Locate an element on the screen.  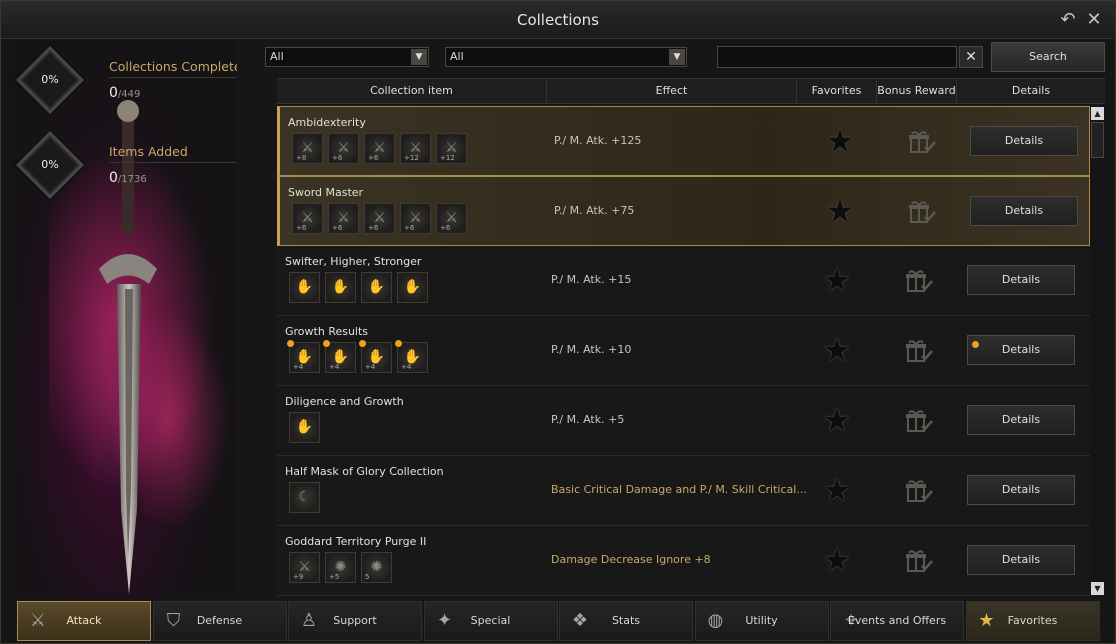
items-added-stat: 0% Items Added 0/1736 is located at coordinates (123, 167).